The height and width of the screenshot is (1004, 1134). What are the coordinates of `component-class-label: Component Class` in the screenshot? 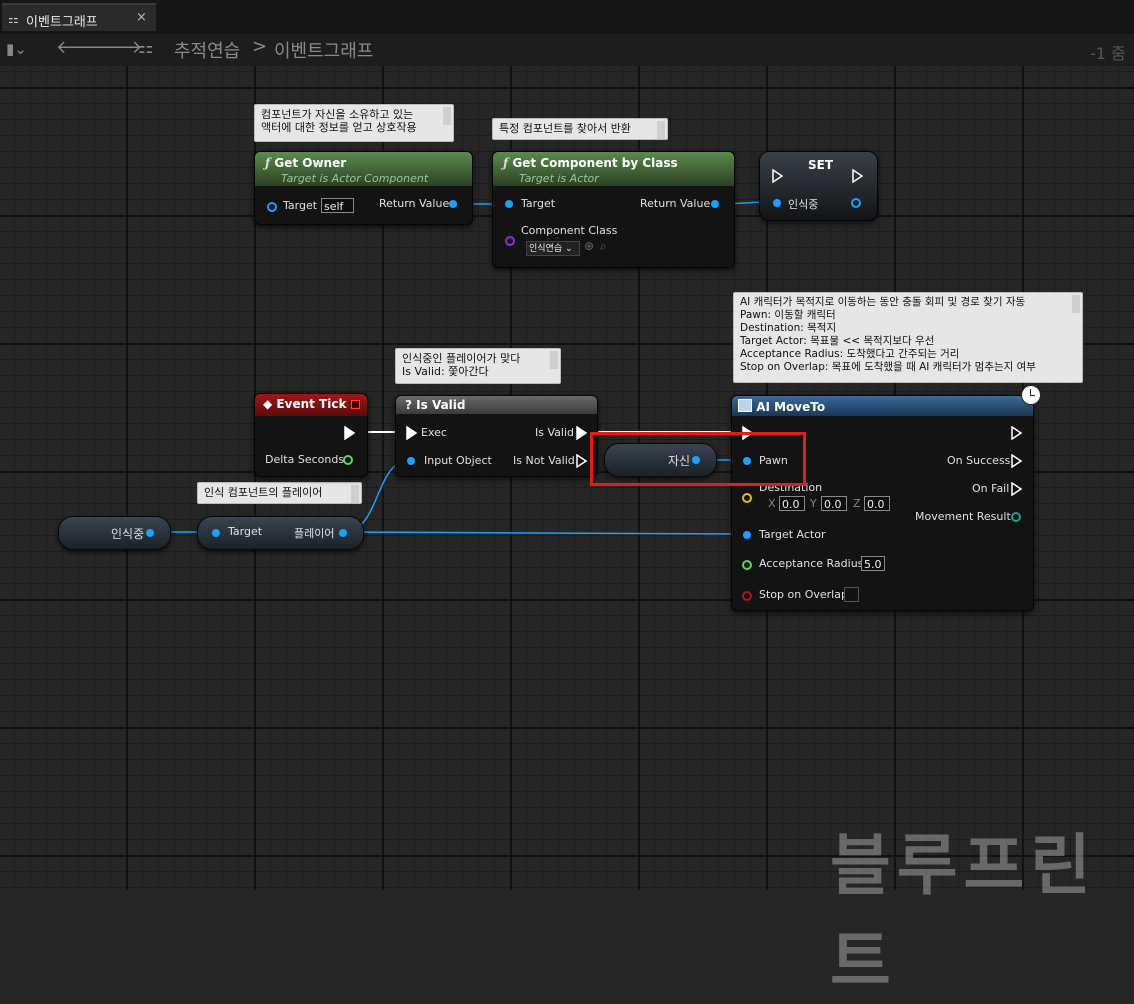 It's located at (569, 230).